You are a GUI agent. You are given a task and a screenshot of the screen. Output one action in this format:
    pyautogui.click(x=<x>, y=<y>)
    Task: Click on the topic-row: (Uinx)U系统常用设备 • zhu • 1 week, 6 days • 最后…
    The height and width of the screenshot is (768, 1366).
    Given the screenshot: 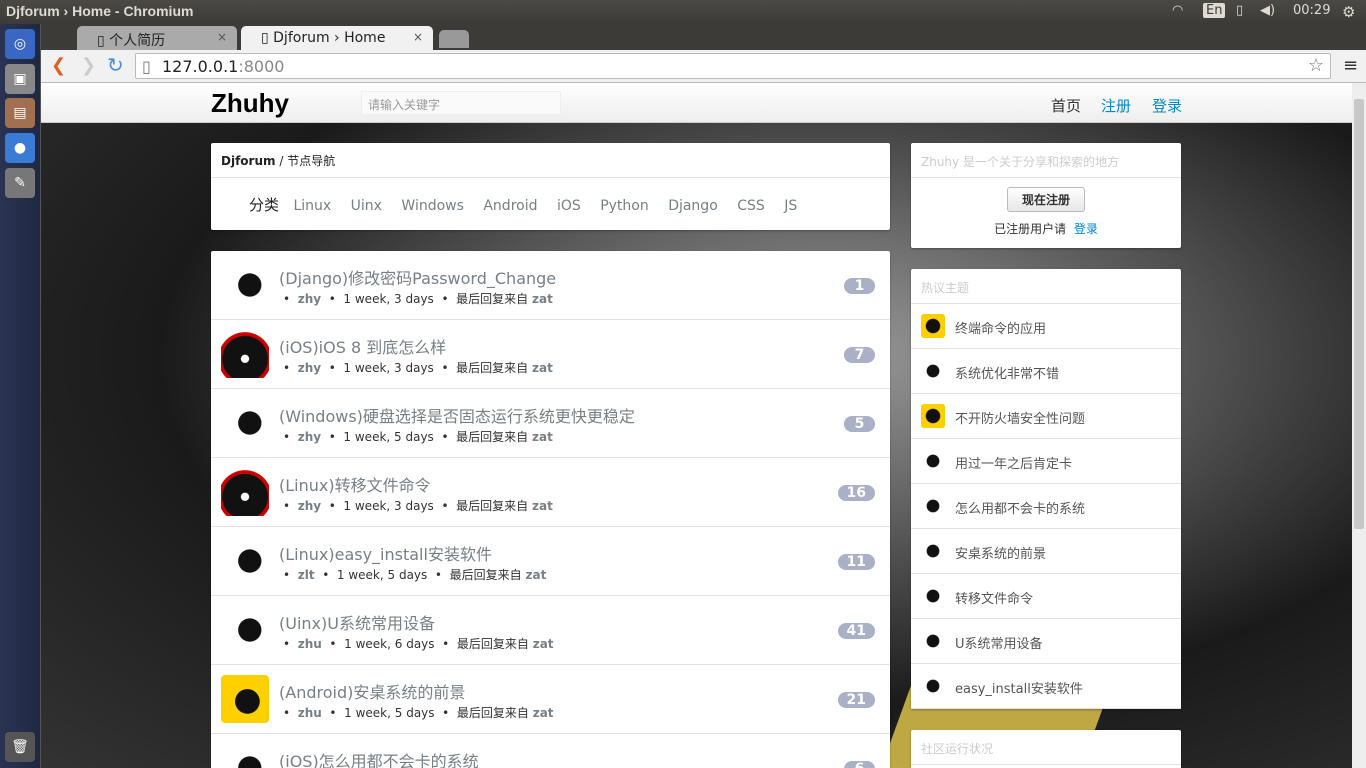 What is the action you would take?
    pyautogui.click(x=550, y=630)
    